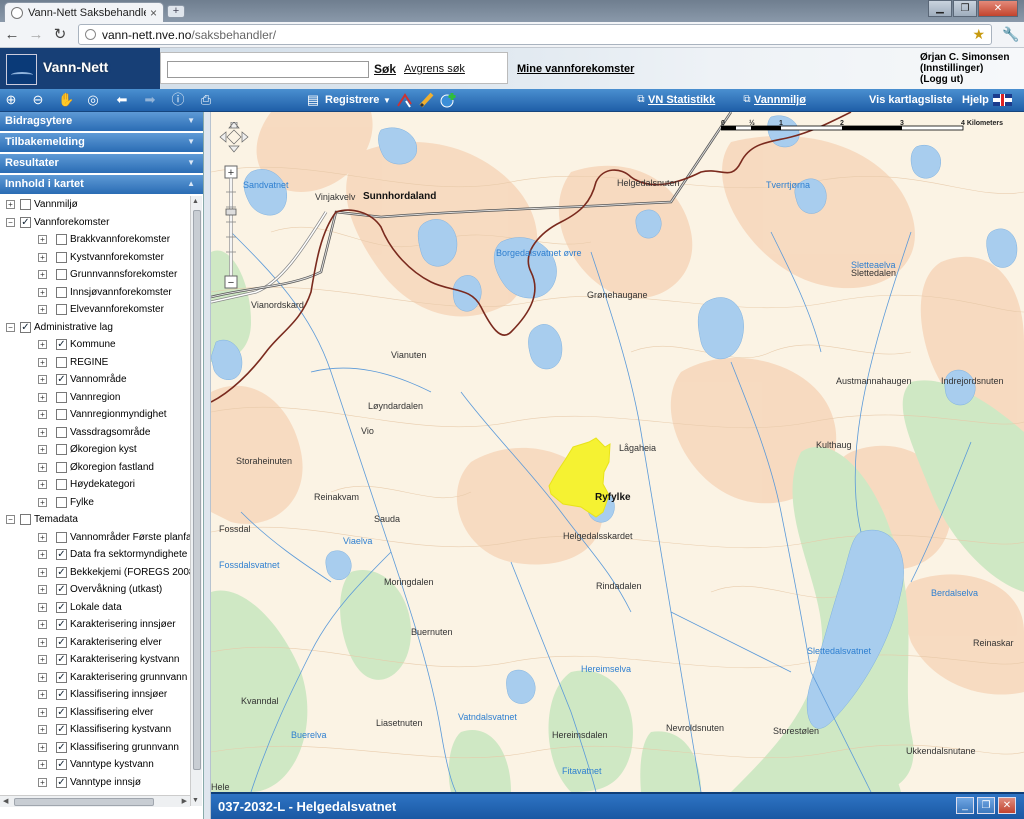  I want to click on layer-tree-item: + Økoregion fastland, so click(95, 468).